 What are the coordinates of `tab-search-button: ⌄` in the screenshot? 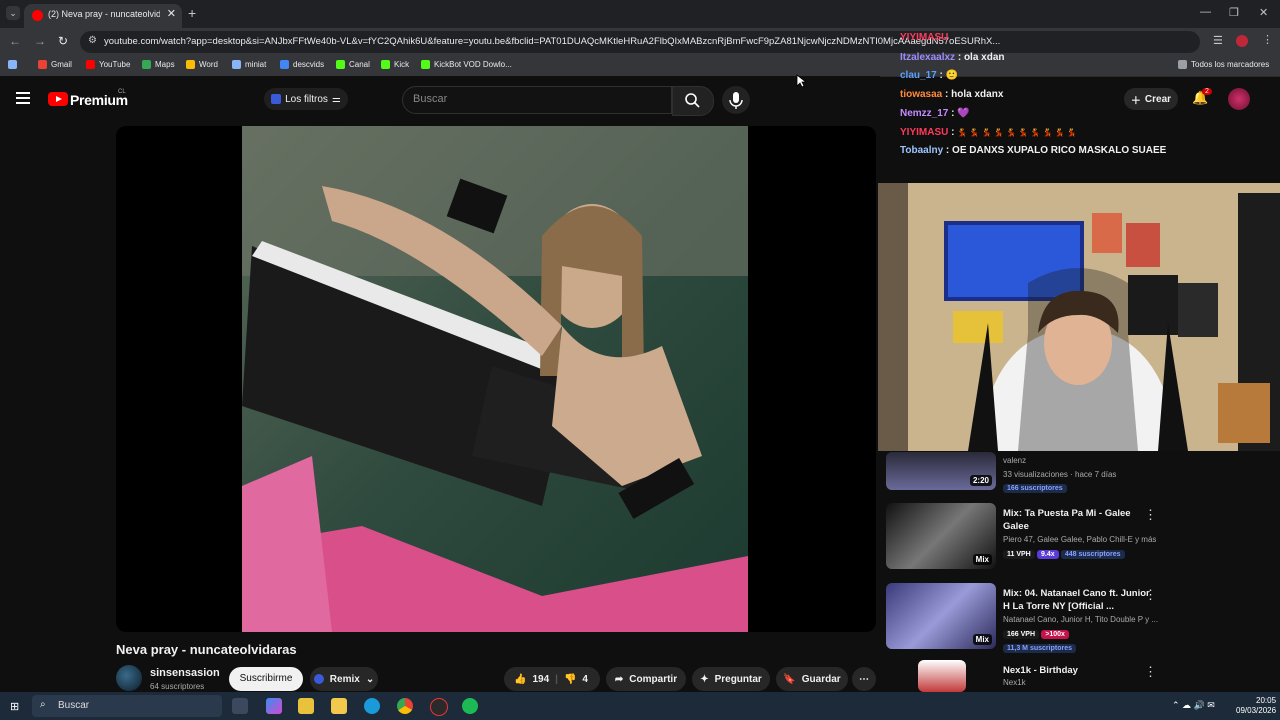 It's located at (13, 13).